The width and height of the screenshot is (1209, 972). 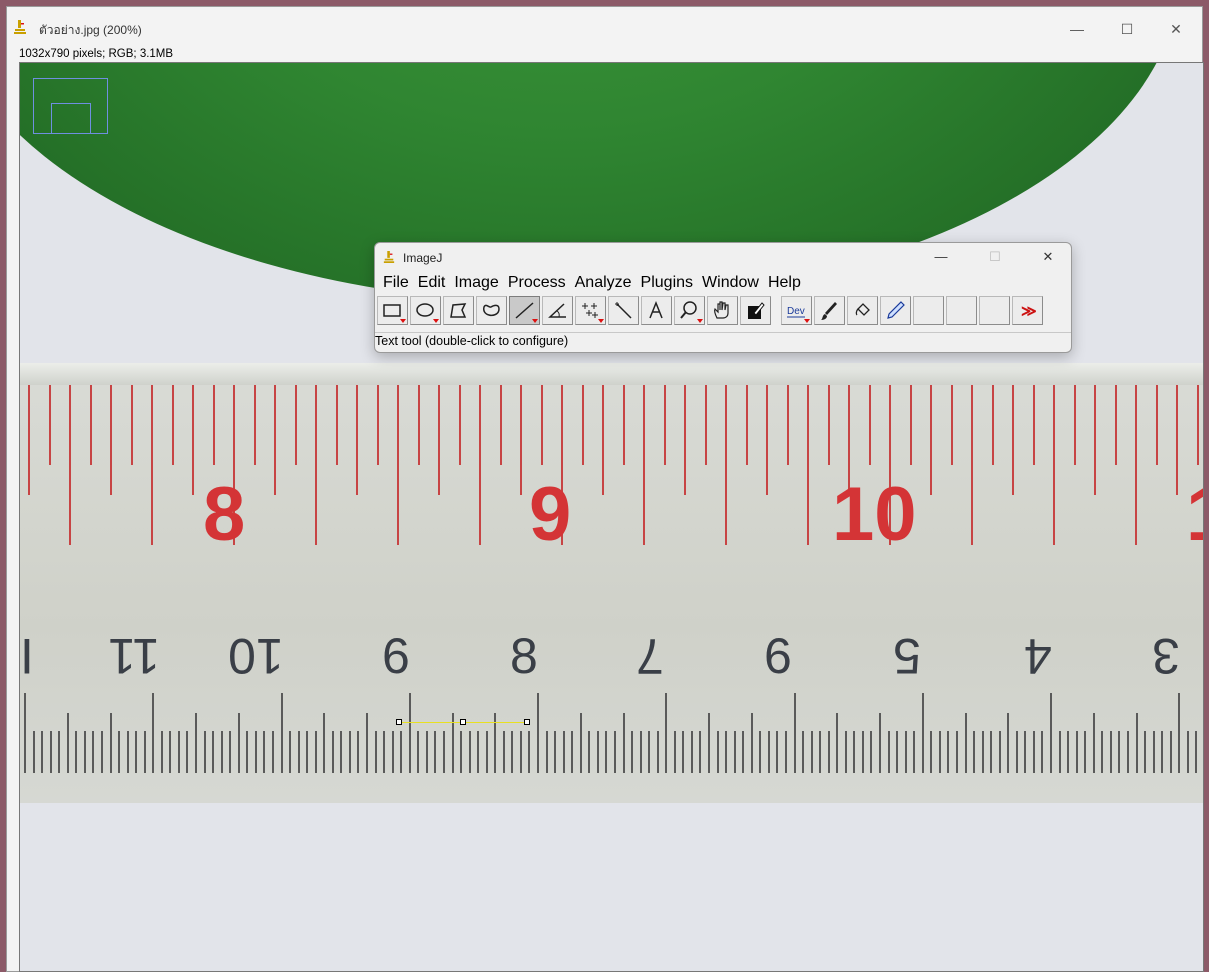 I want to click on imagej-titlebar: ImageJ — ☐ ✕, so click(x=723, y=257).